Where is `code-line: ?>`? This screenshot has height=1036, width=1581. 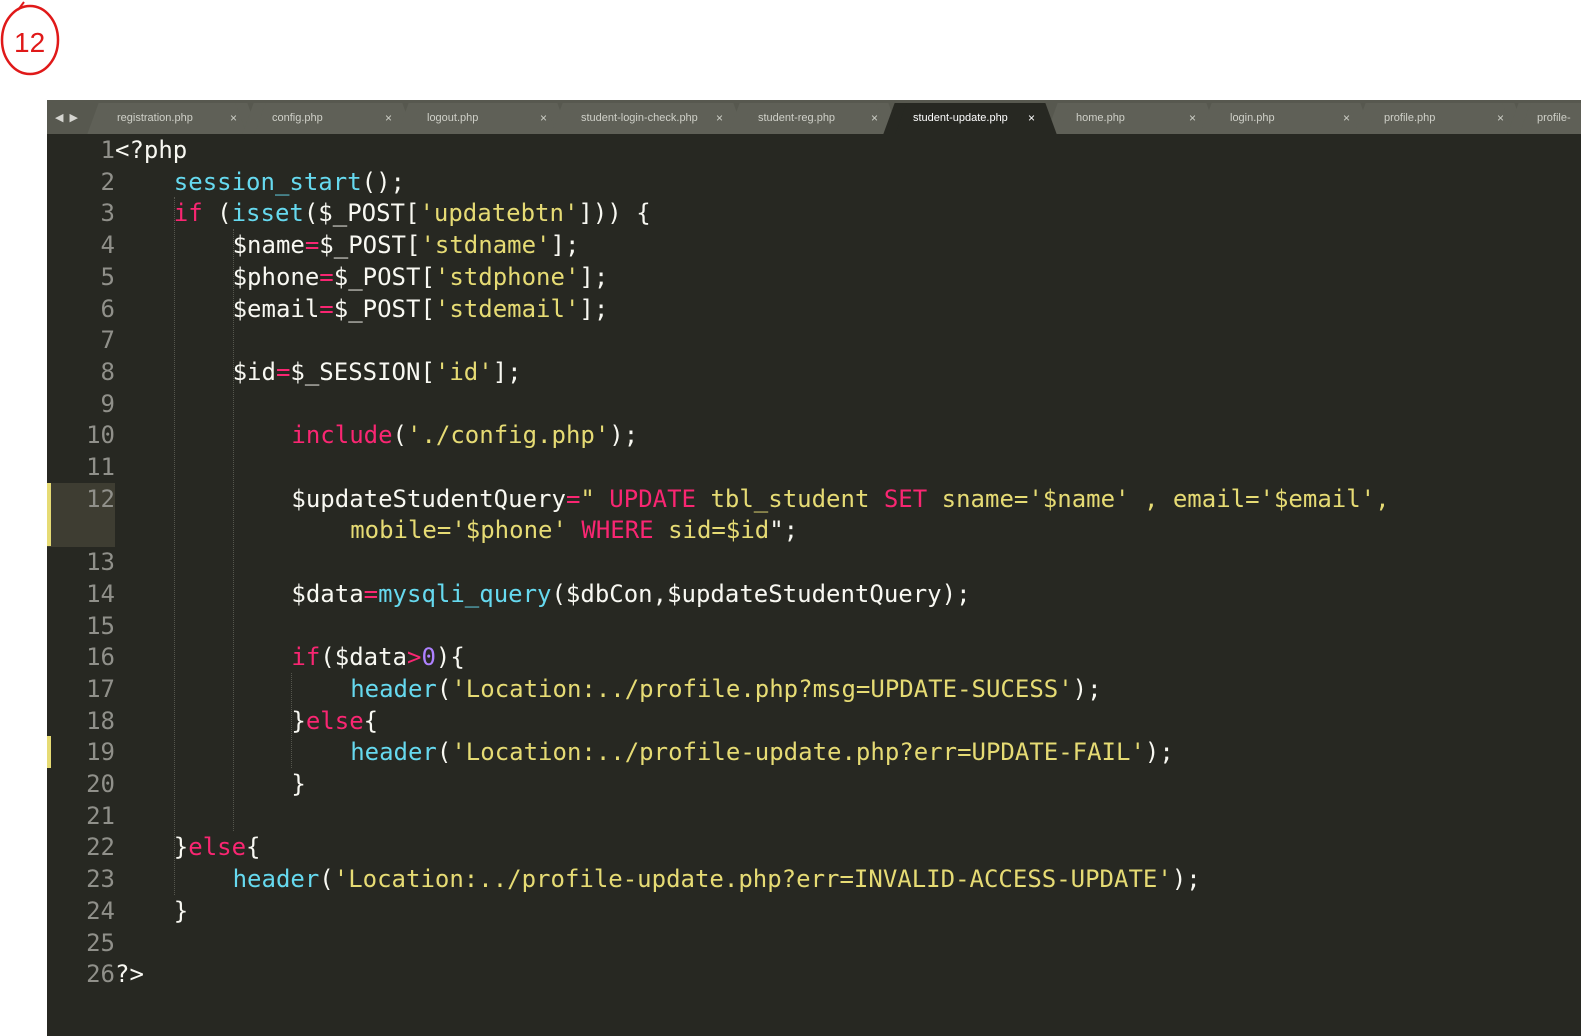 code-line: ?> is located at coordinates (129, 974).